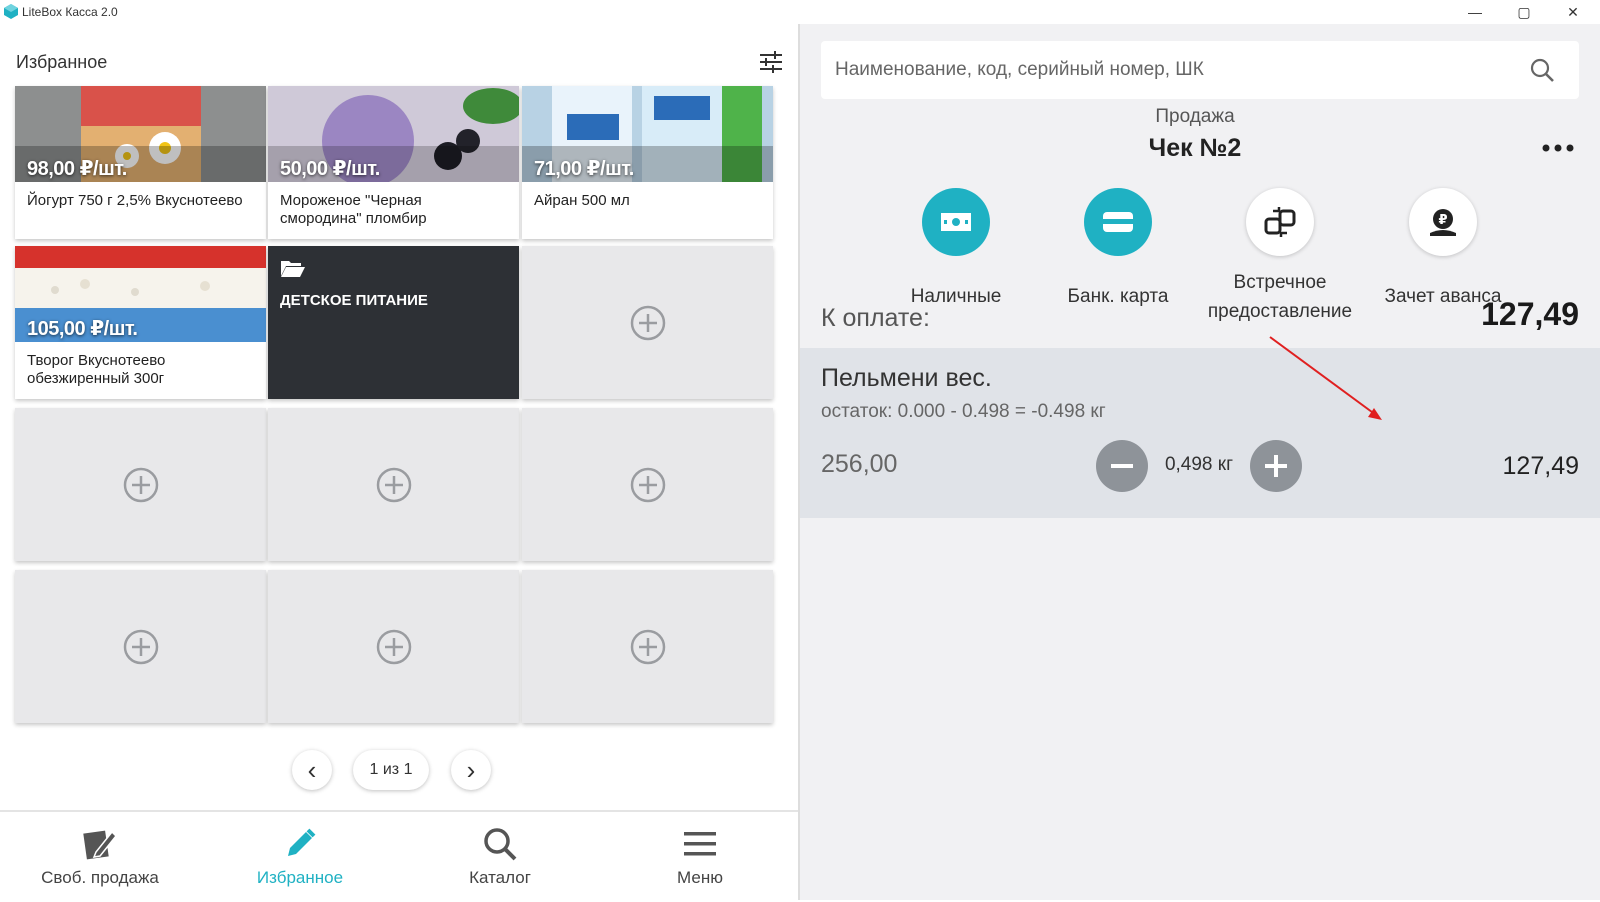  What do you see at coordinates (584, 169) in the screenshot?
I see `product-price: 71,00 ₽/шт.` at bounding box center [584, 169].